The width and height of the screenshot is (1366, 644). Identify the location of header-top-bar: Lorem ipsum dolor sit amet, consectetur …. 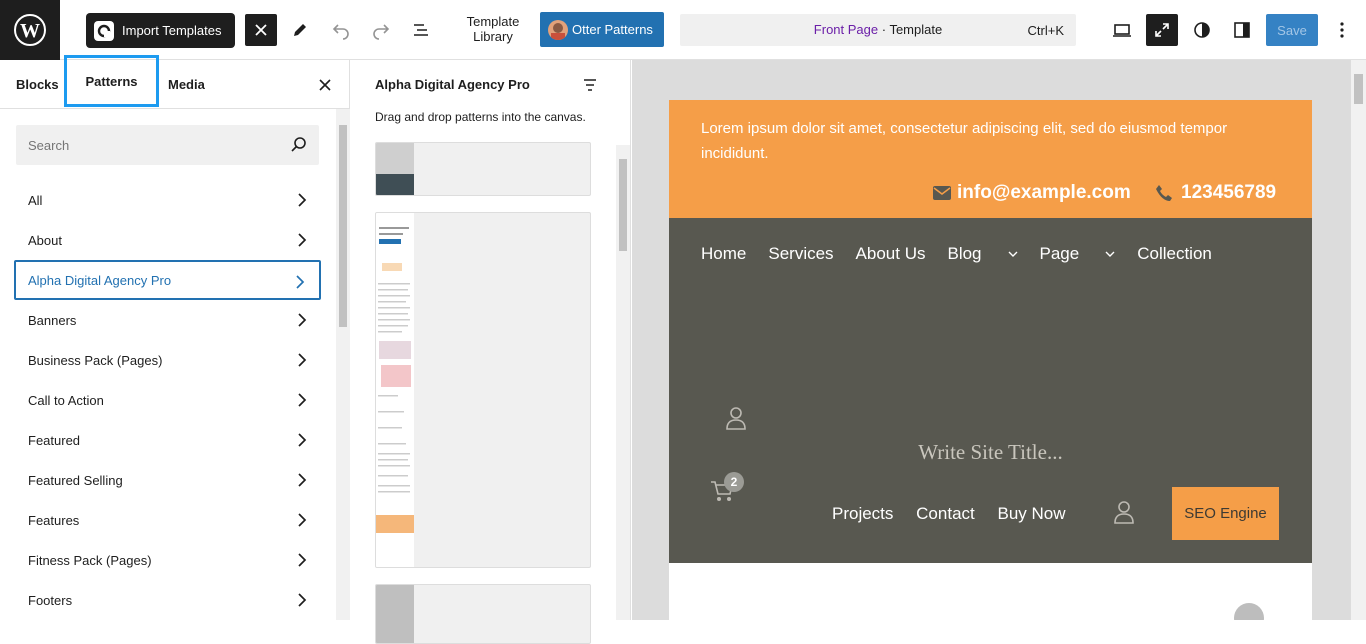
(990, 159).